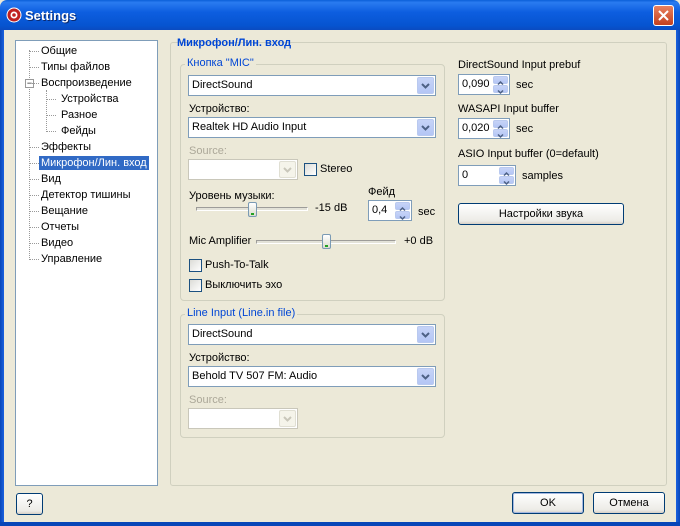  What do you see at coordinates (57, 243) in the screenshot?
I see `tree-item: Видео` at bounding box center [57, 243].